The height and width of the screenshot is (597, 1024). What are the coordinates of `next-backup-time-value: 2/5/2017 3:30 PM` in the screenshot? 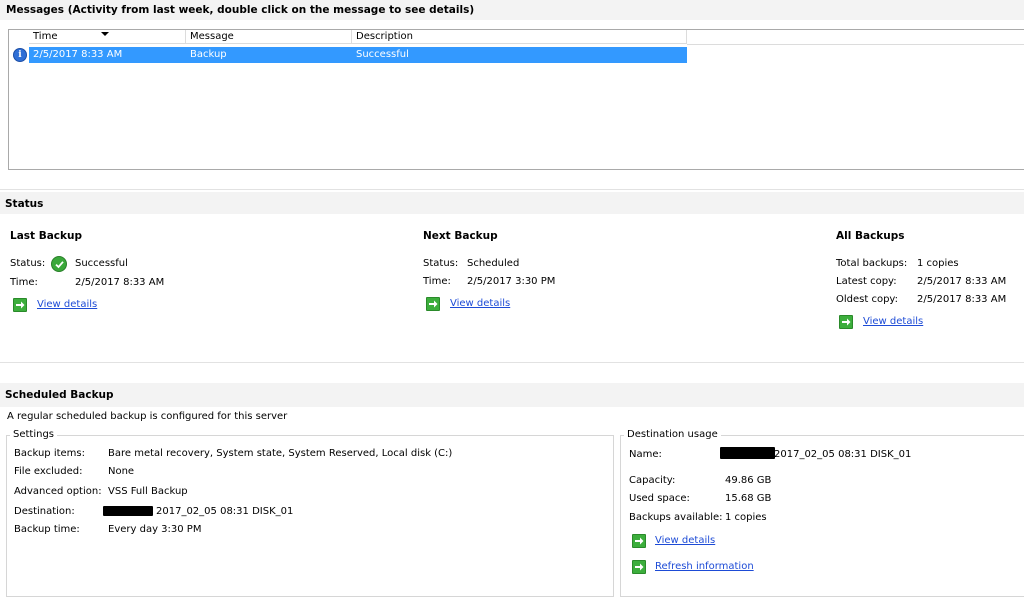 It's located at (511, 281).